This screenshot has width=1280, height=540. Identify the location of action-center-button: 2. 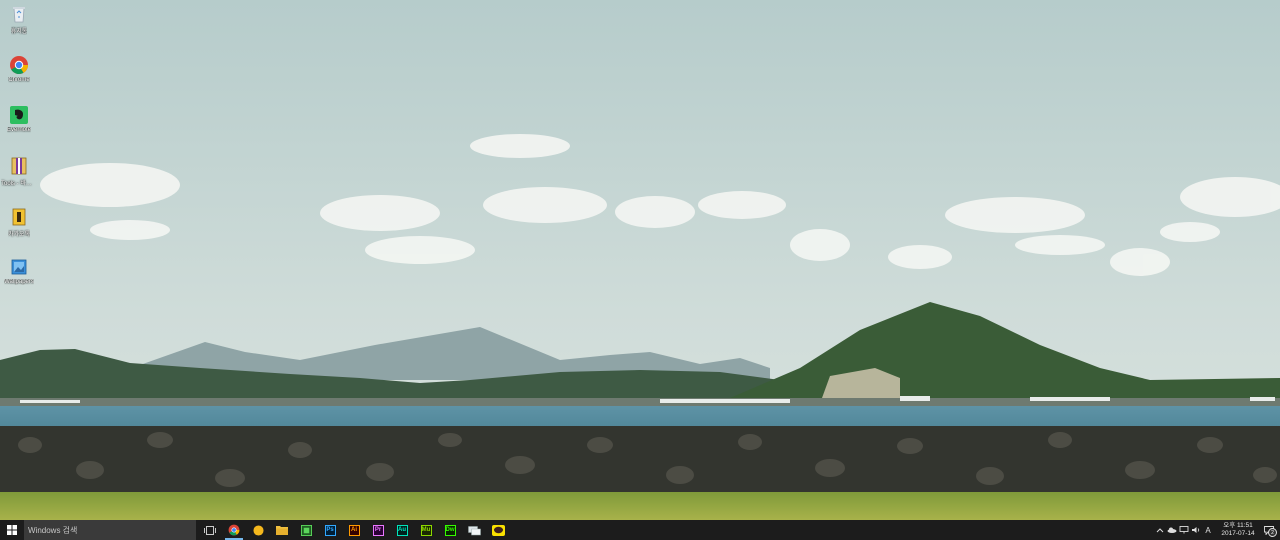
(1269, 530).